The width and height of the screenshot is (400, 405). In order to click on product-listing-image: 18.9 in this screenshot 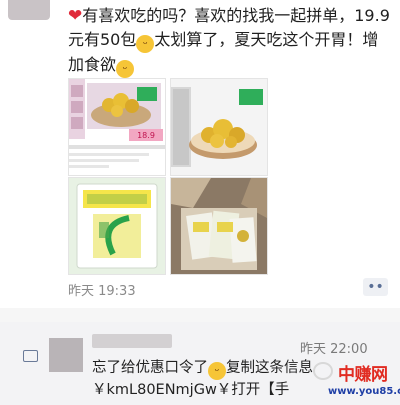, I will do `click(117, 127)`.